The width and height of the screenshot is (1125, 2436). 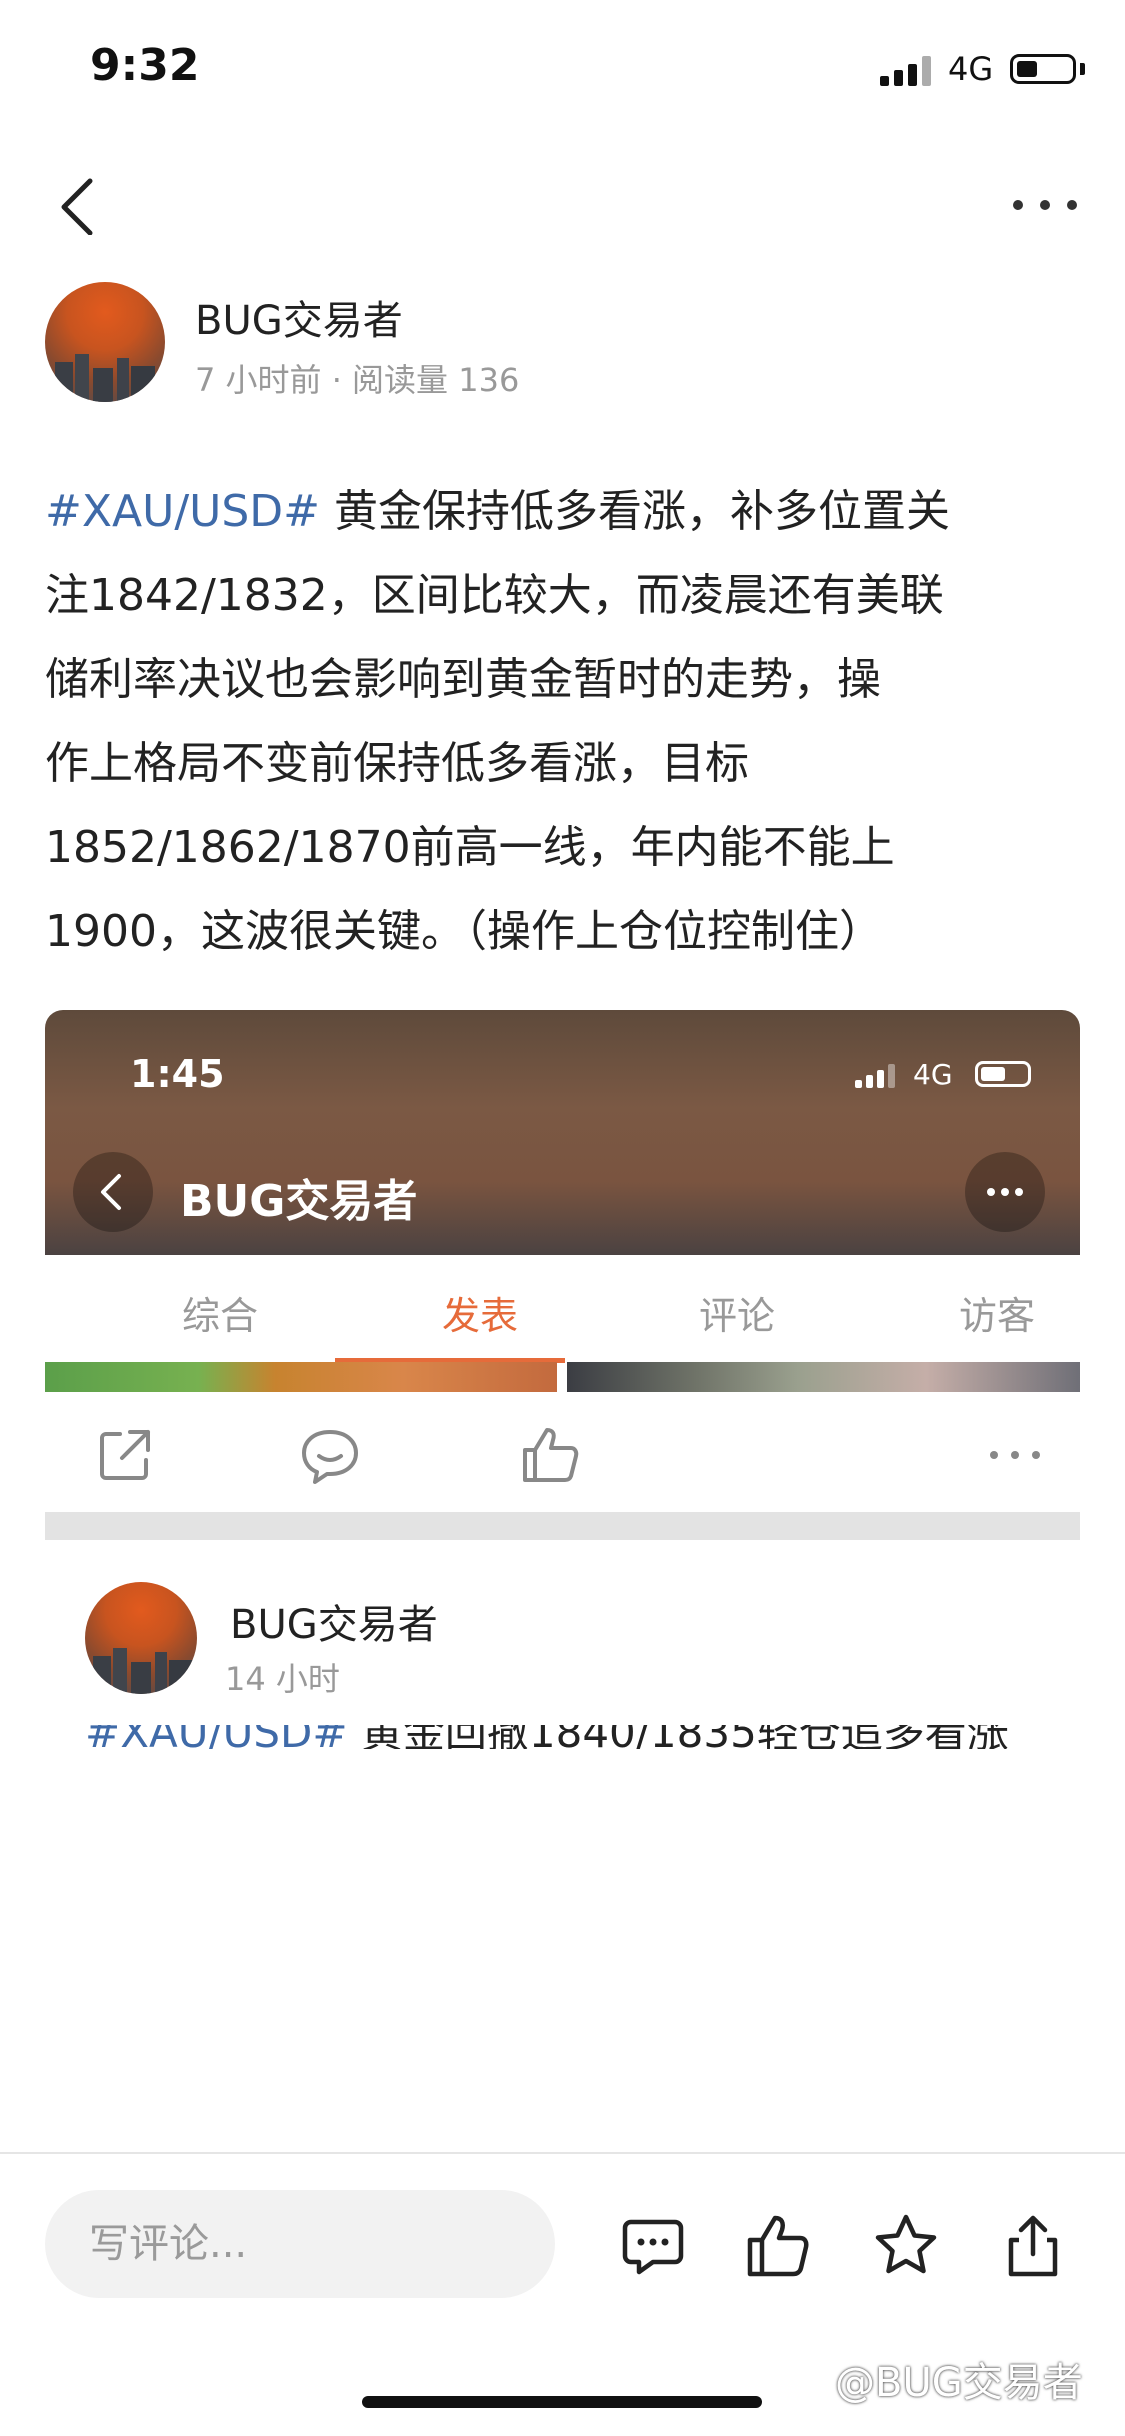 What do you see at coordinates (971, 69) in the screenshot?
I see `network-type: 4G` at bounding box center [971, 69].